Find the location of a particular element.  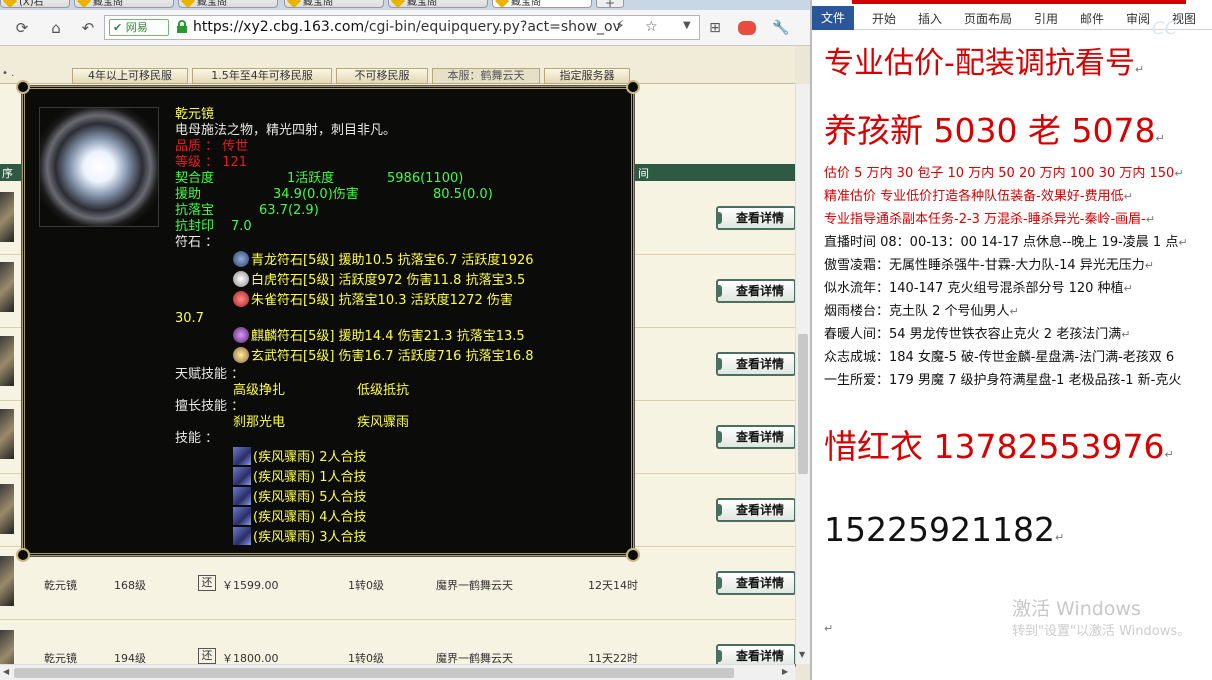

row-name: 乾元镜 is located at coordinates (60, 585).